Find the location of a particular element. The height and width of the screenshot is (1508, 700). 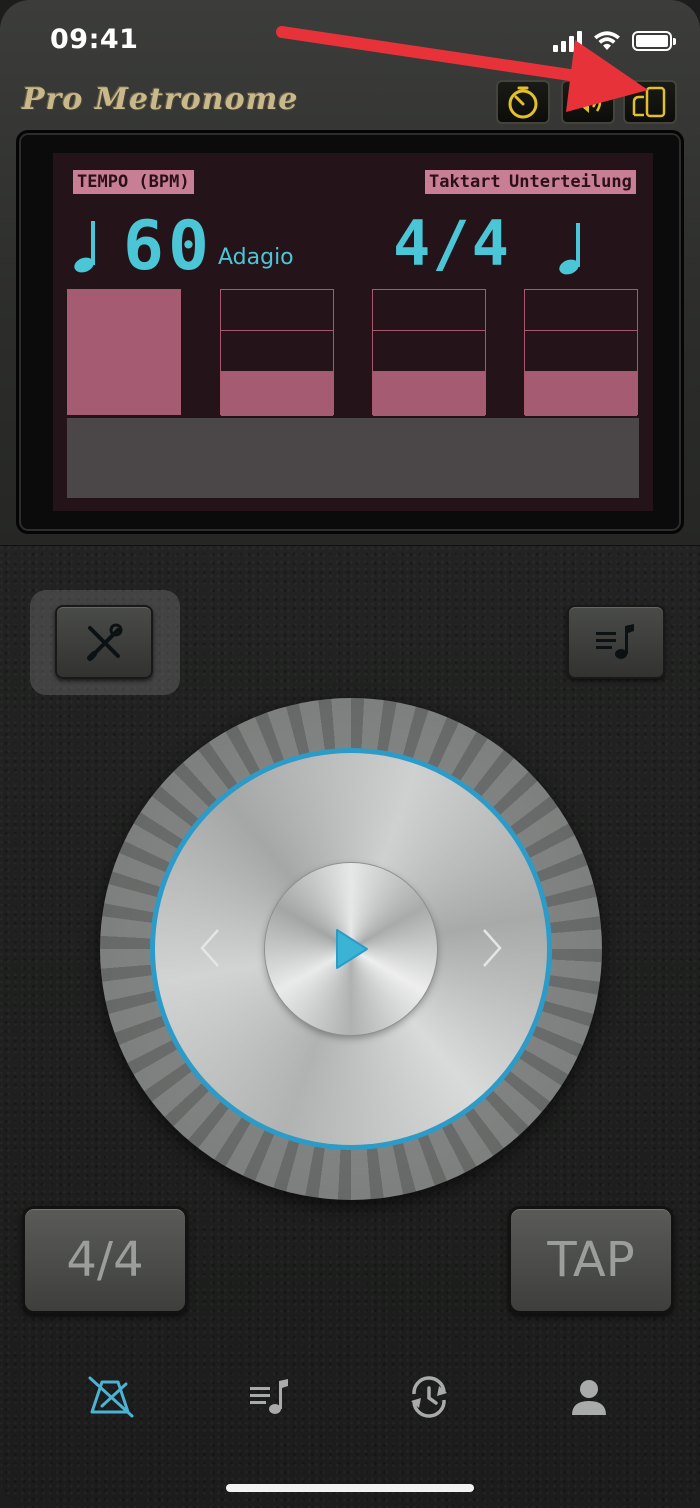

chevron-right-icon is located at coordinates (492, 948).